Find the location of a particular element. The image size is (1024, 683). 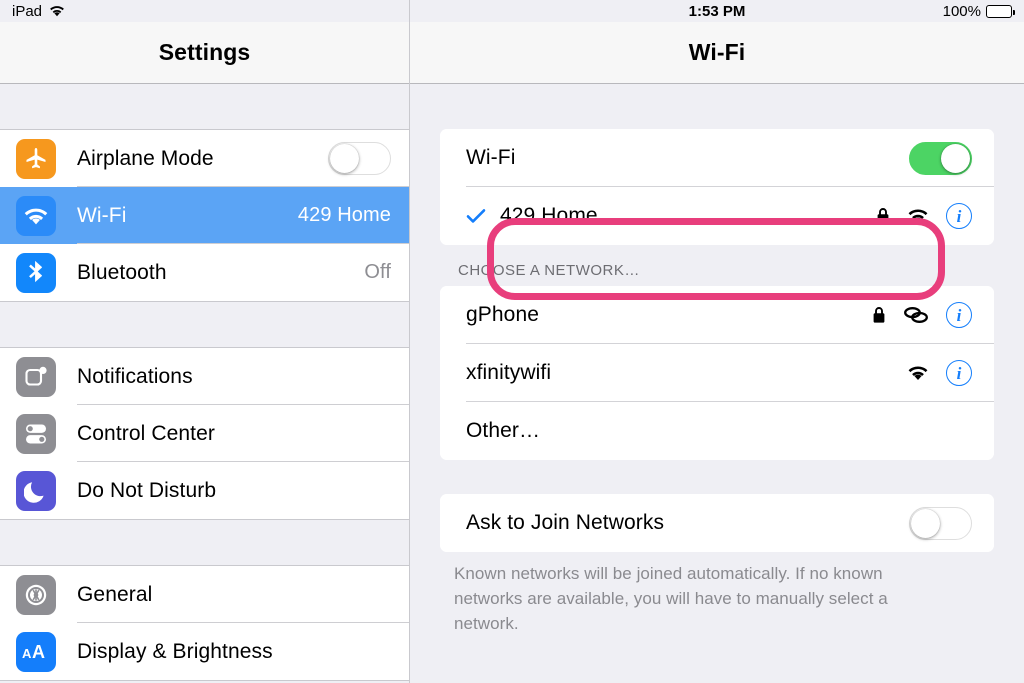

wifi-toggle-row: Wi-Fi is located at coordinates (717, 158).